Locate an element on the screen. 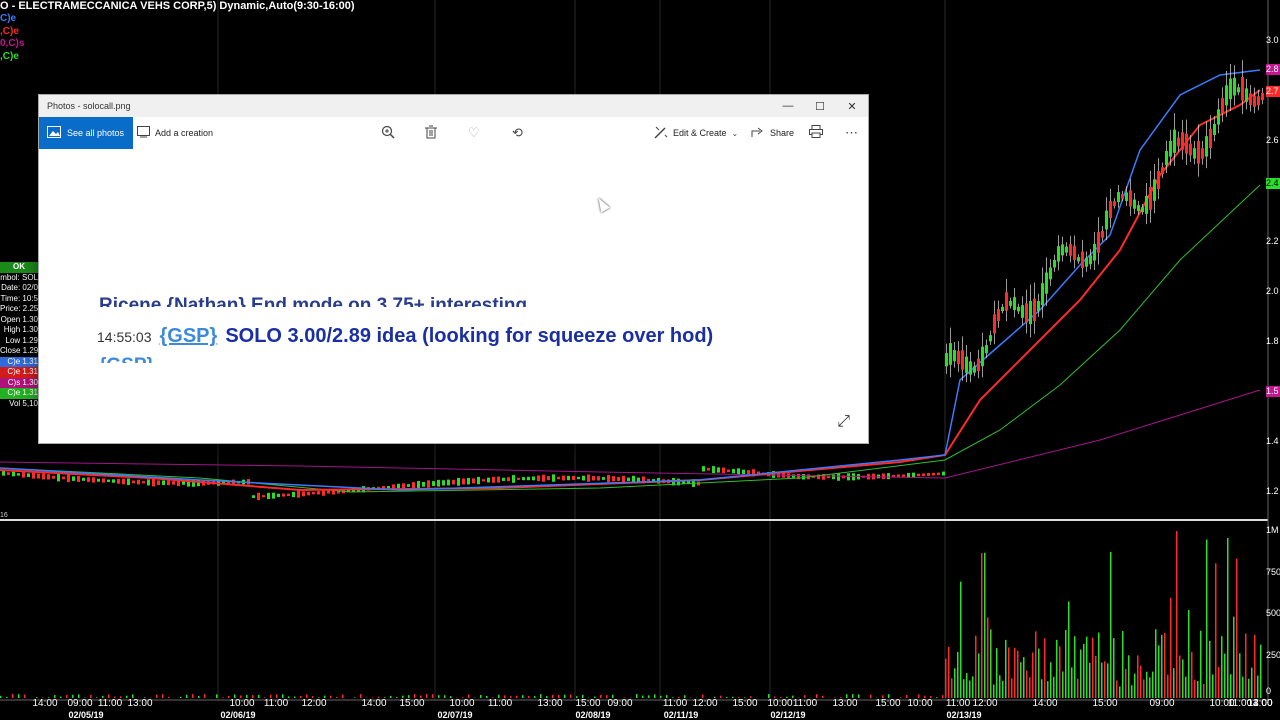 The height and width of the screenshot is (720, 1280). data-window-row: Time: 10:5 is located at coordinates (19, 298).